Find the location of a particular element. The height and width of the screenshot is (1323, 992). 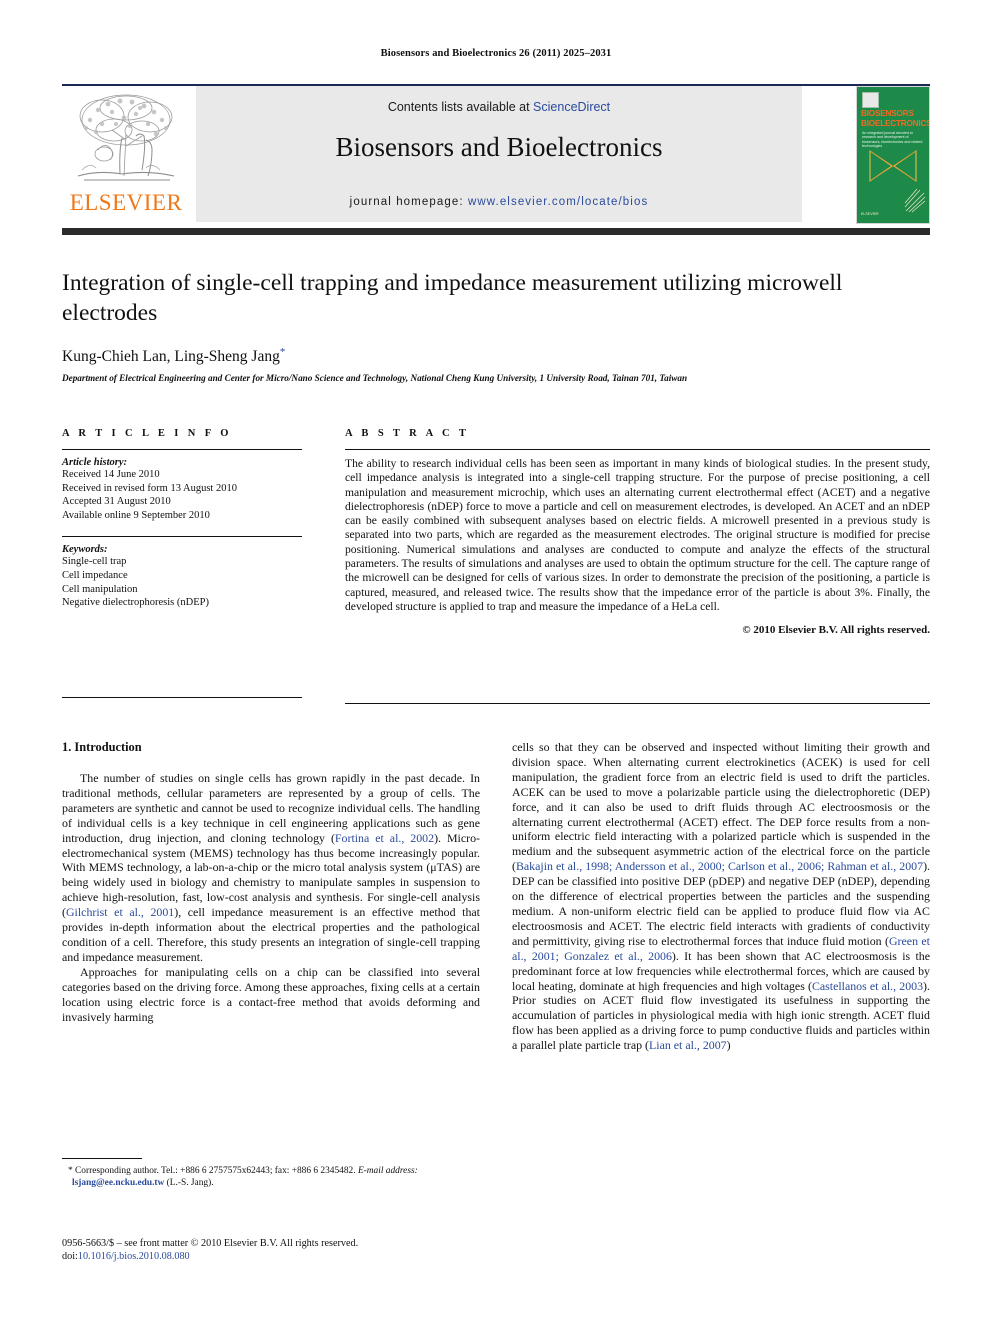

header-bottom-bar is located at coordinates (496, 231).